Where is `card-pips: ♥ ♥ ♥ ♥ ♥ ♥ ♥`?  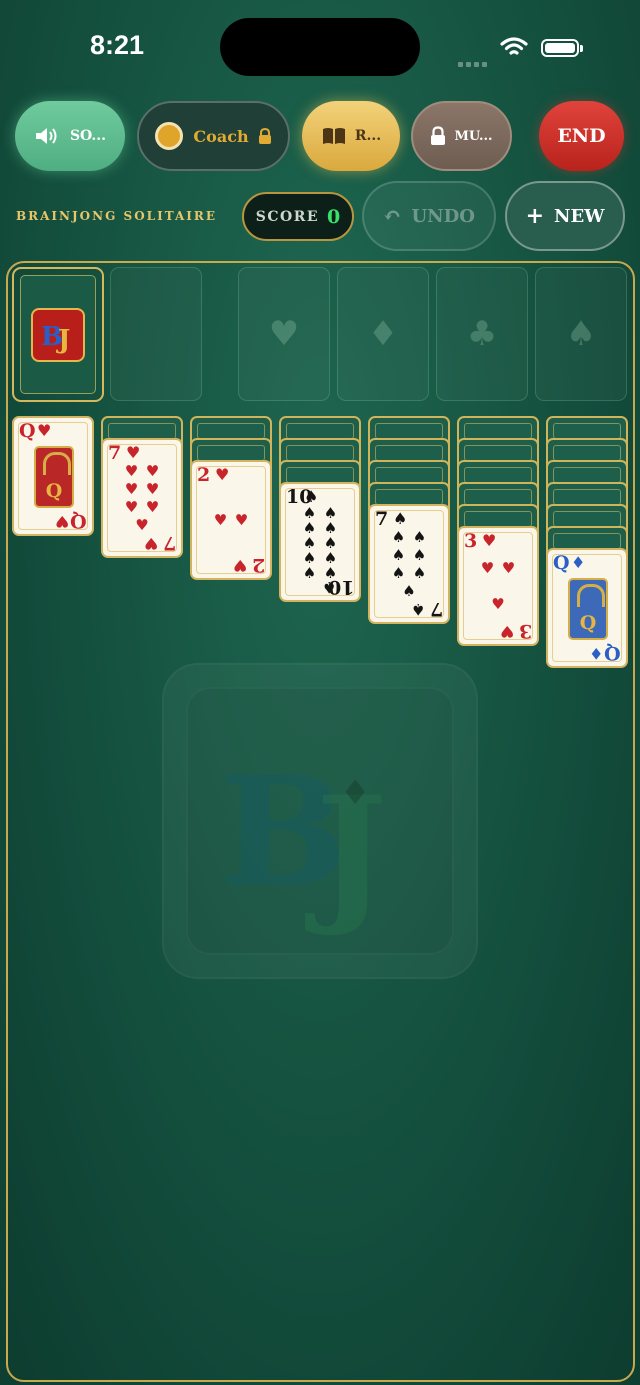
card-pips: ♥ ♥ ♥ ♥ ♥ ♥ ♥ is located at coordinates (142, 497).